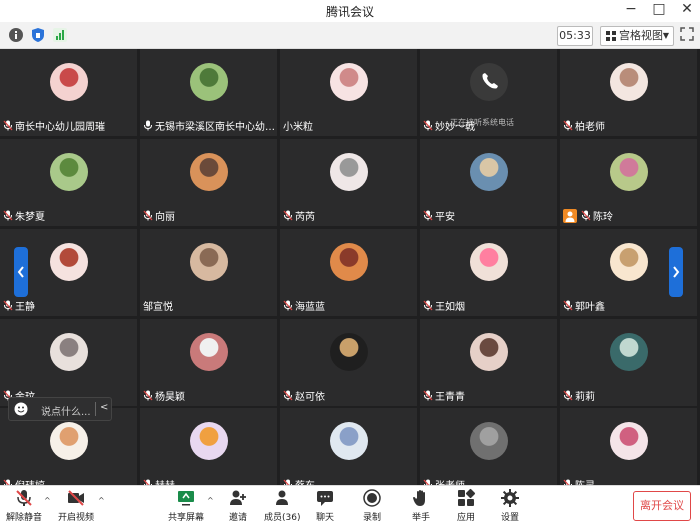 This screenshot has width=700, height=526. I want to click on members-label: 成员(36), so click(282, 518).